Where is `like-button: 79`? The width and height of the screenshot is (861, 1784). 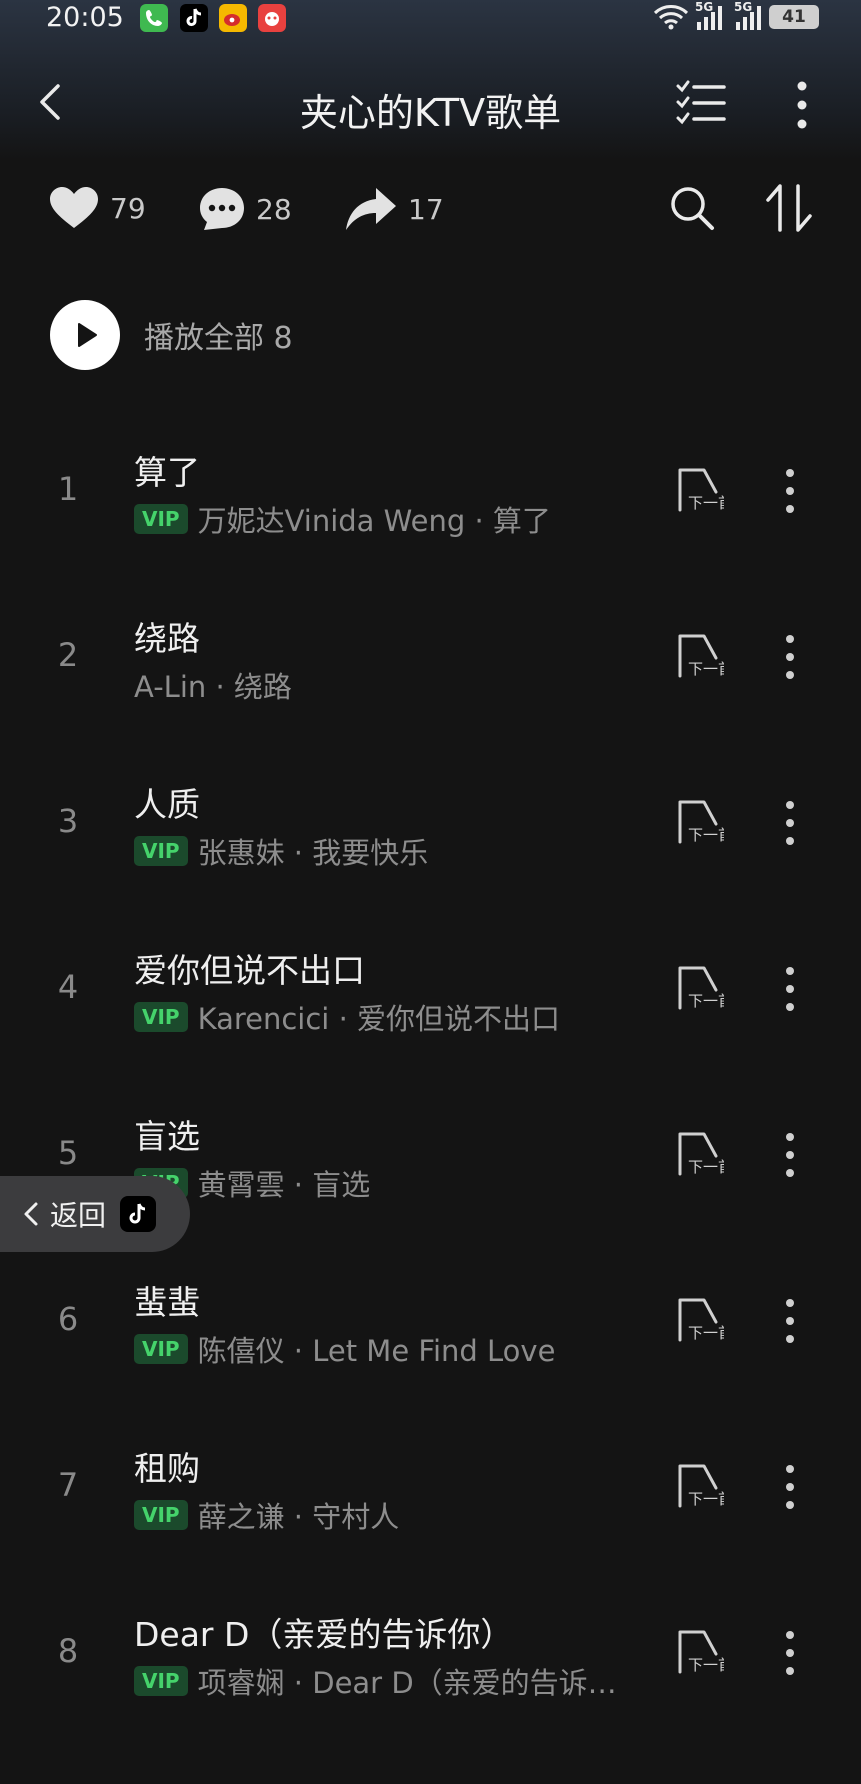 like-button: 79 is located at coordinates (97, 208).